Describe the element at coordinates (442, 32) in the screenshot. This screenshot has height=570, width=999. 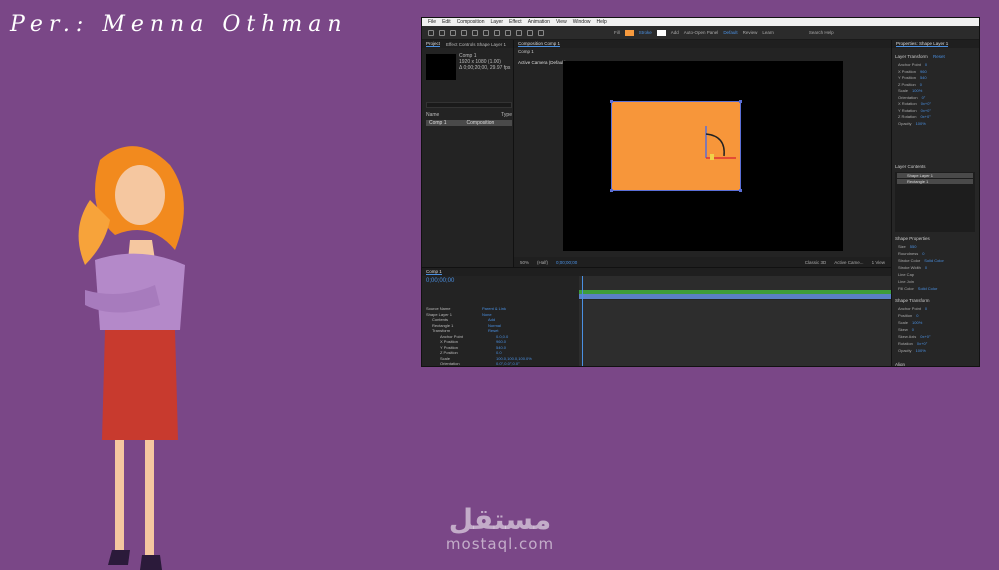
I see `selection-tool-icon` at that location.